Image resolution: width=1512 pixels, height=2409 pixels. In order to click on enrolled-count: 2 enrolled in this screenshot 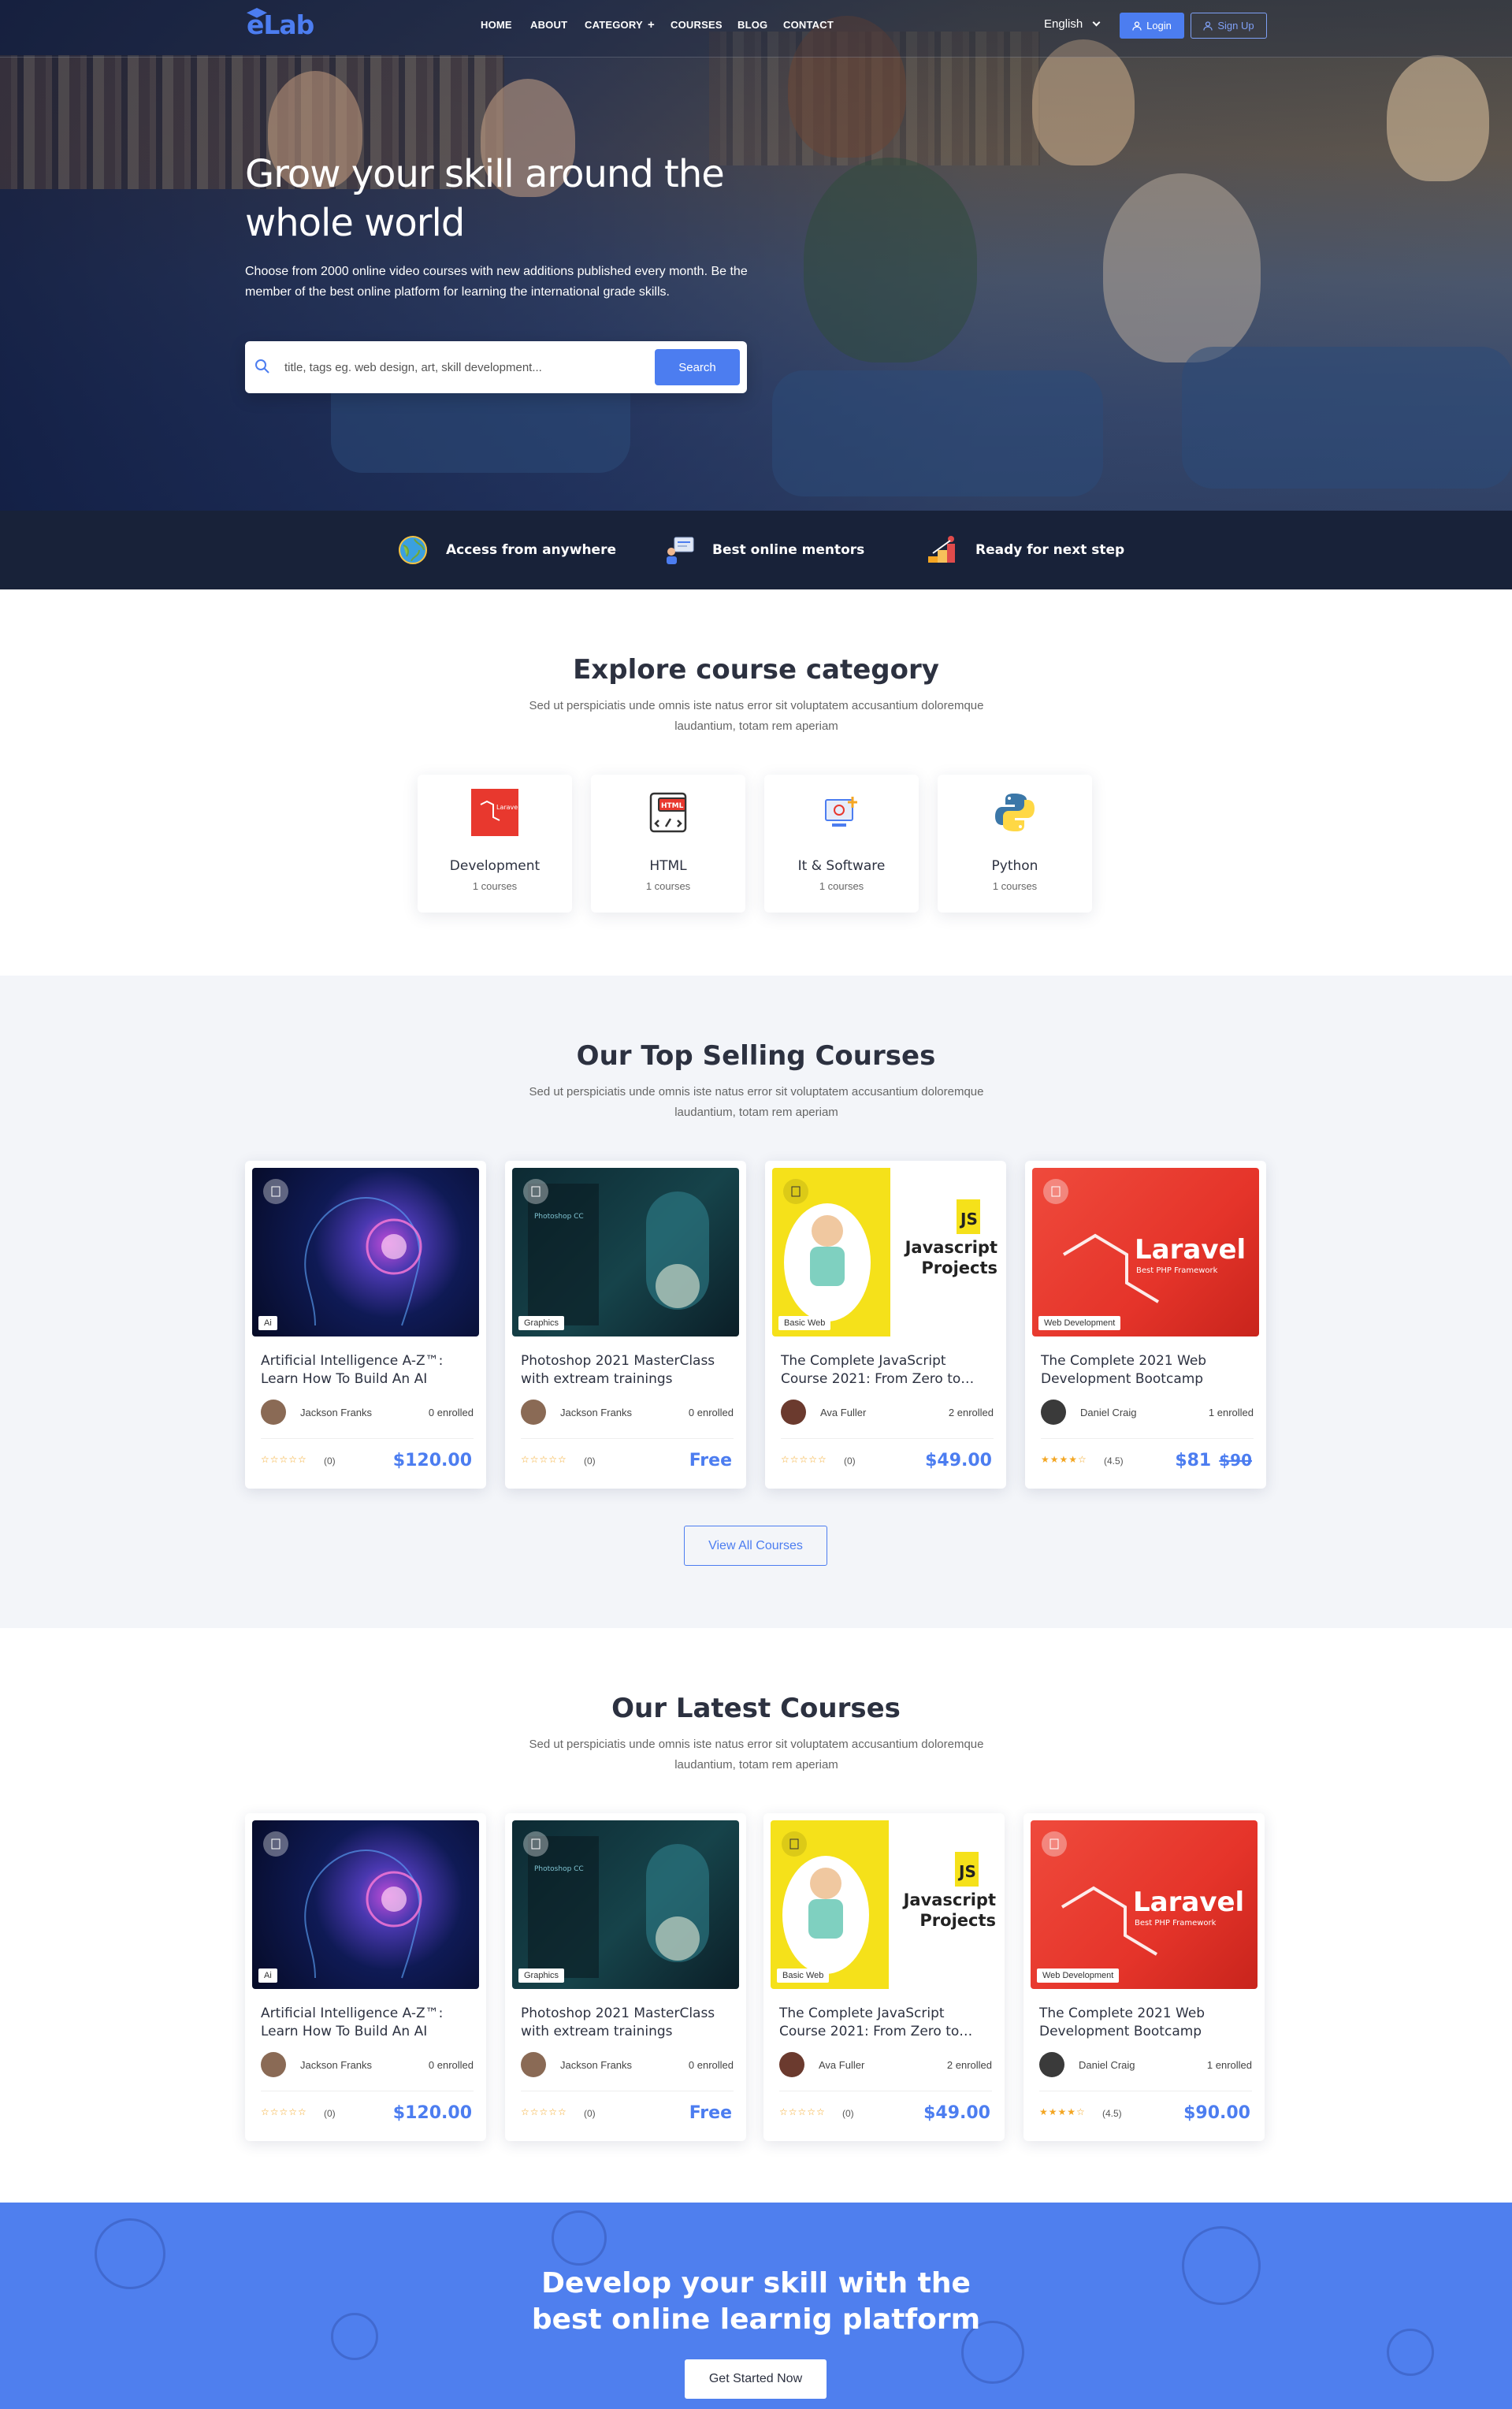, I will do `click(971, 1412)`.